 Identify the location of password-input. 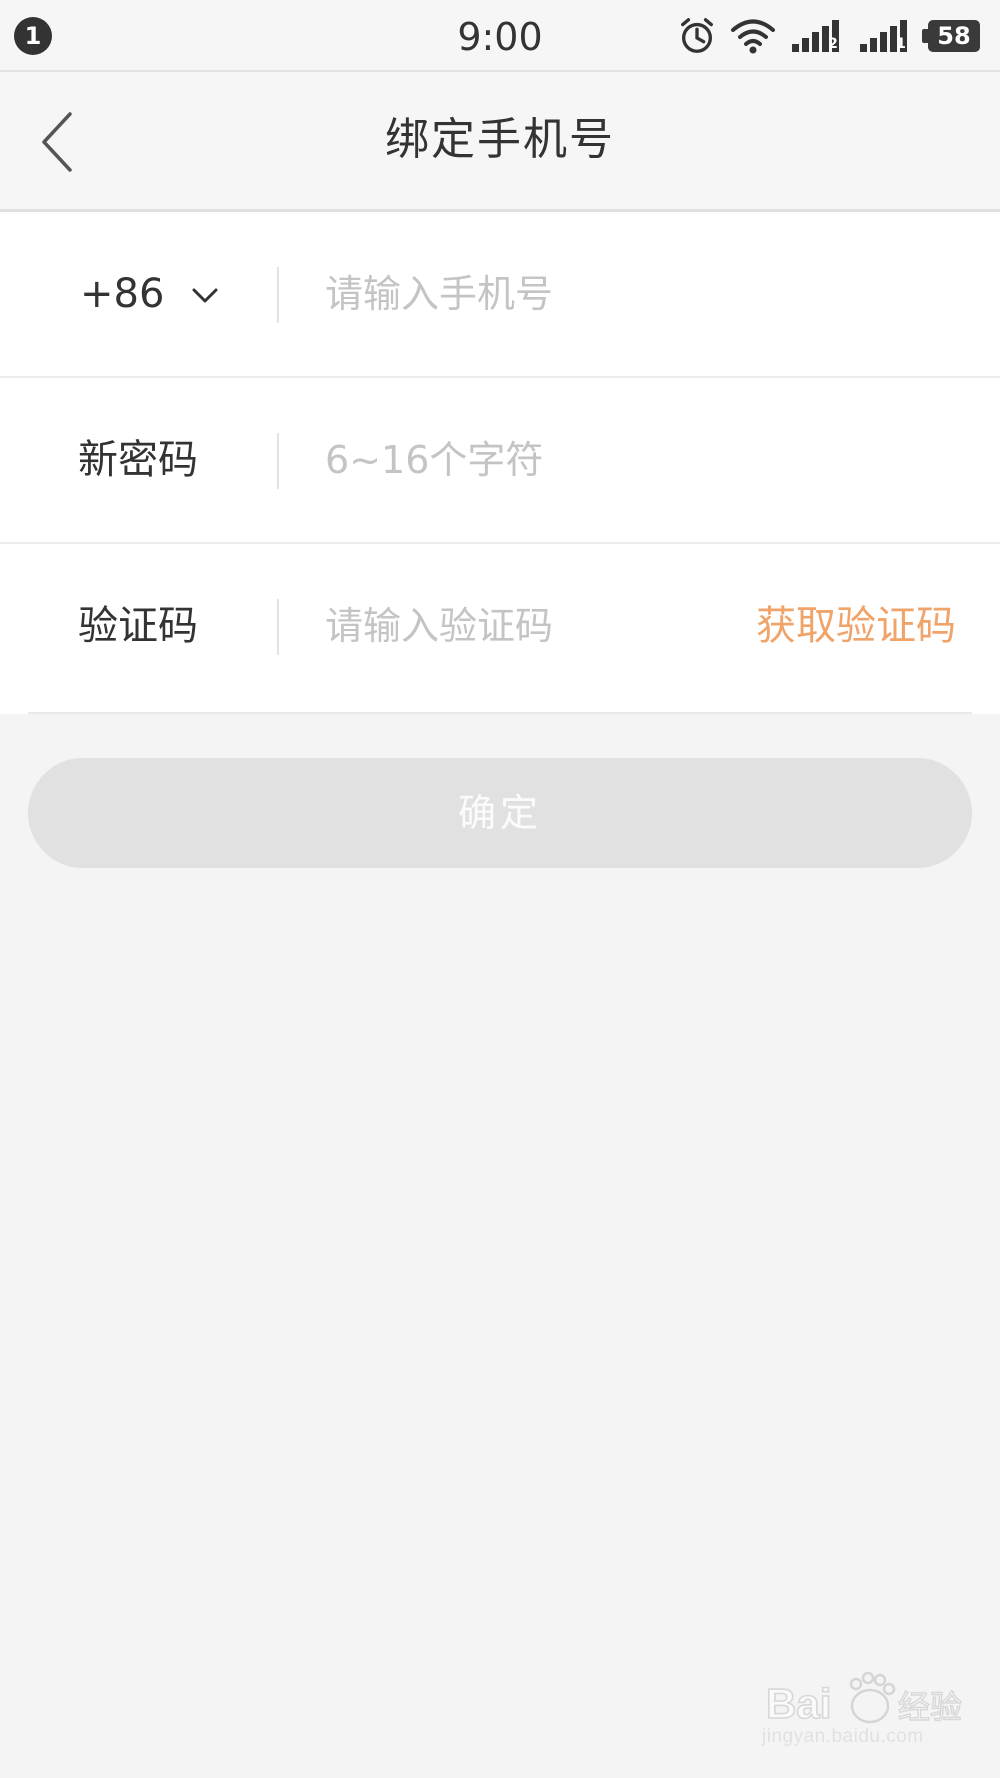
(635, 460).